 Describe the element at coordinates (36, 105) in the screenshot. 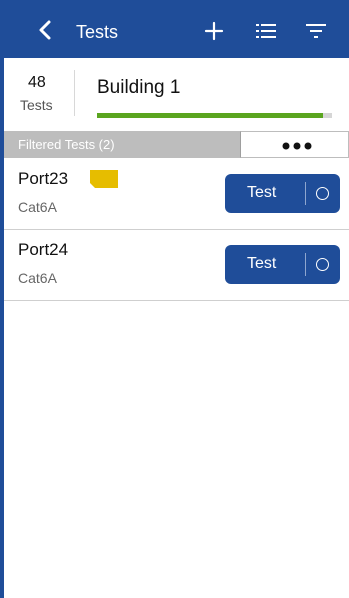

I see `test-count-label: Tests` at that location.